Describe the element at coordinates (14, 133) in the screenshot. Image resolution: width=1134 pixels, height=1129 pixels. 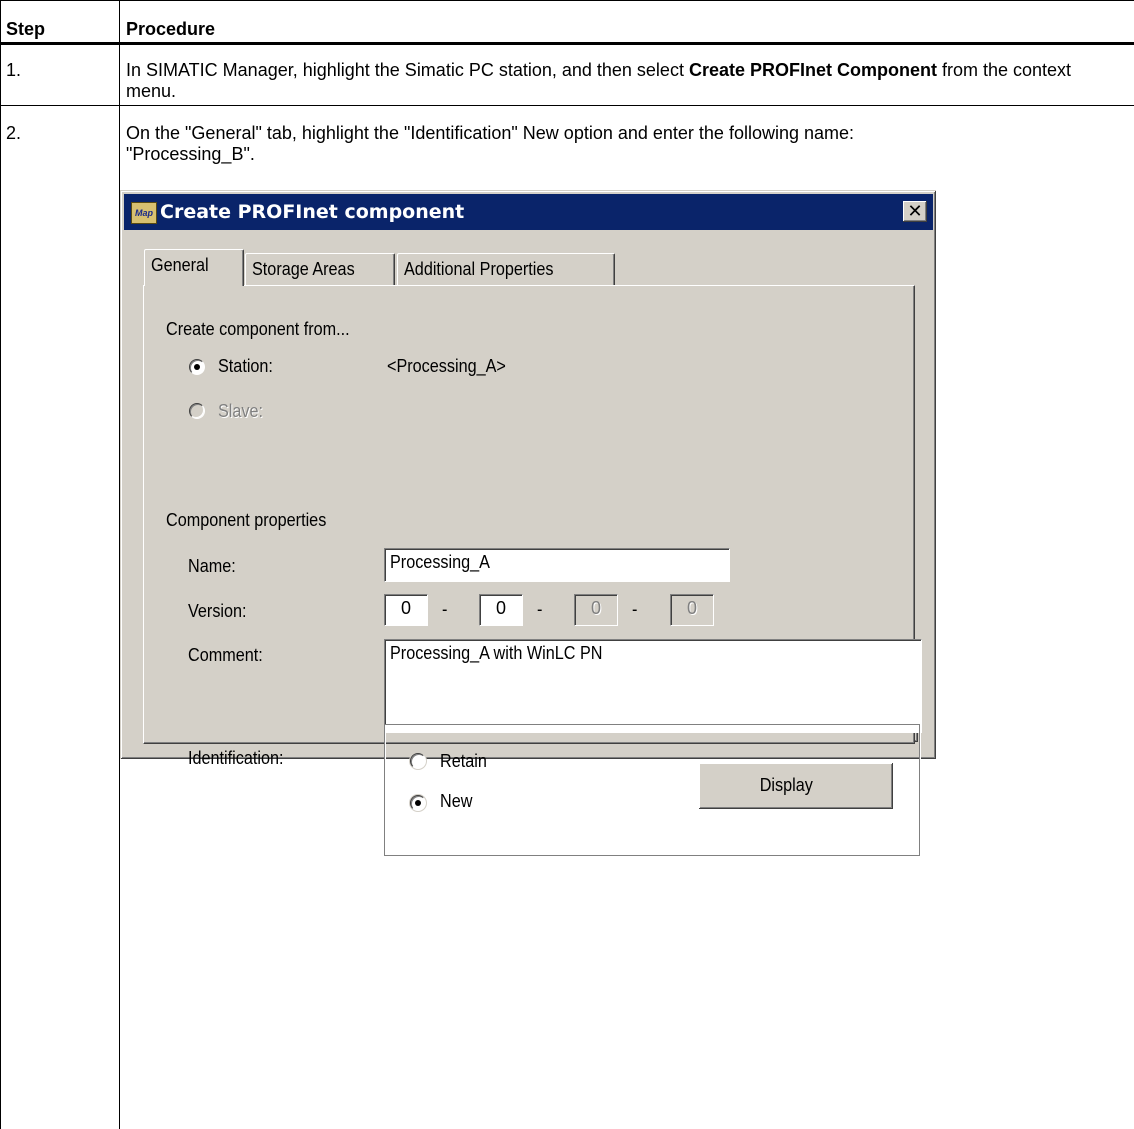
I see `row2-step: 2.` at that location.